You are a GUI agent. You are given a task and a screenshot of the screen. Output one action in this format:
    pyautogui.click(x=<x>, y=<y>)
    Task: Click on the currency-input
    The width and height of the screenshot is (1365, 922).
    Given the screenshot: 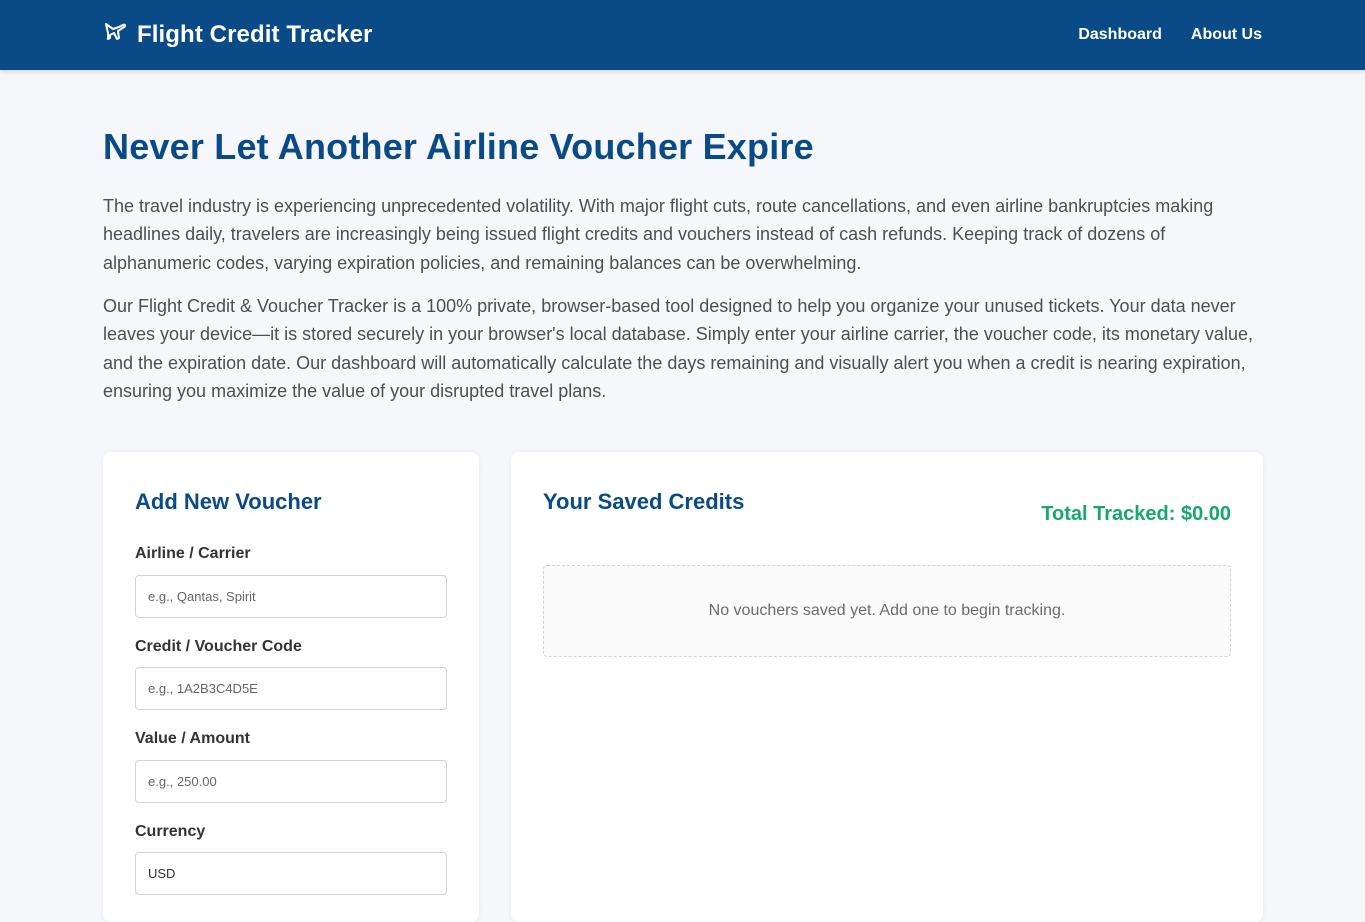 What is the action you would take?
    pyautogui.click(x=291, y=873)
    